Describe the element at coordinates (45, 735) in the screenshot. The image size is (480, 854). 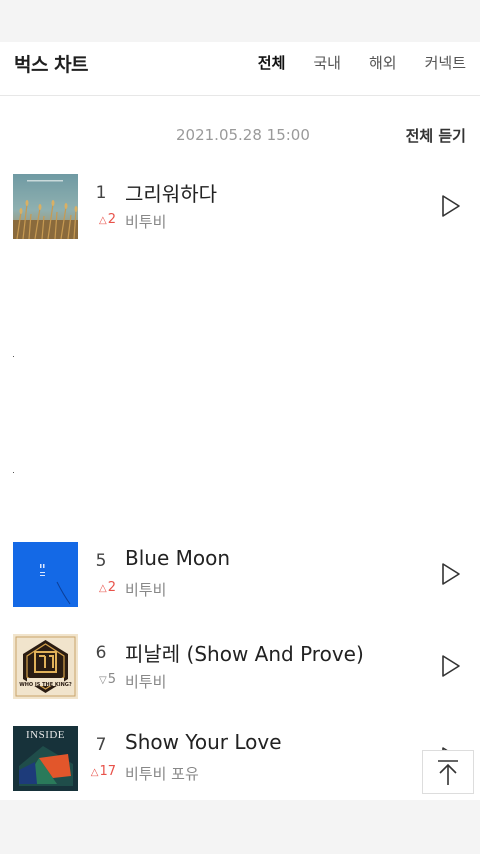
I see `album-art-title: INSIDE` at that location.